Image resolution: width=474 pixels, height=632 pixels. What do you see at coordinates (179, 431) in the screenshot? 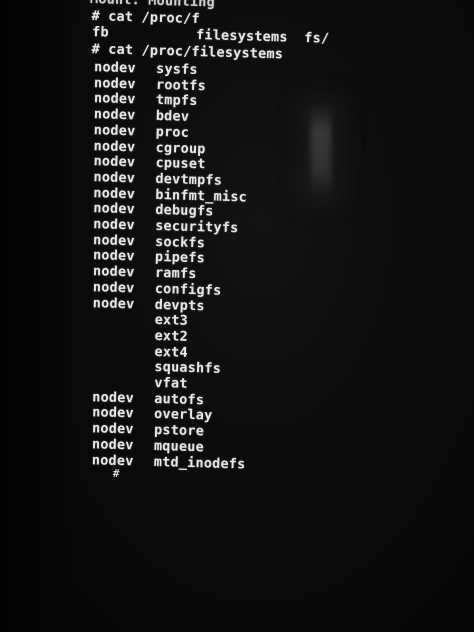
I see `filesystem-name: pstore` at bounding box center [179, 431].